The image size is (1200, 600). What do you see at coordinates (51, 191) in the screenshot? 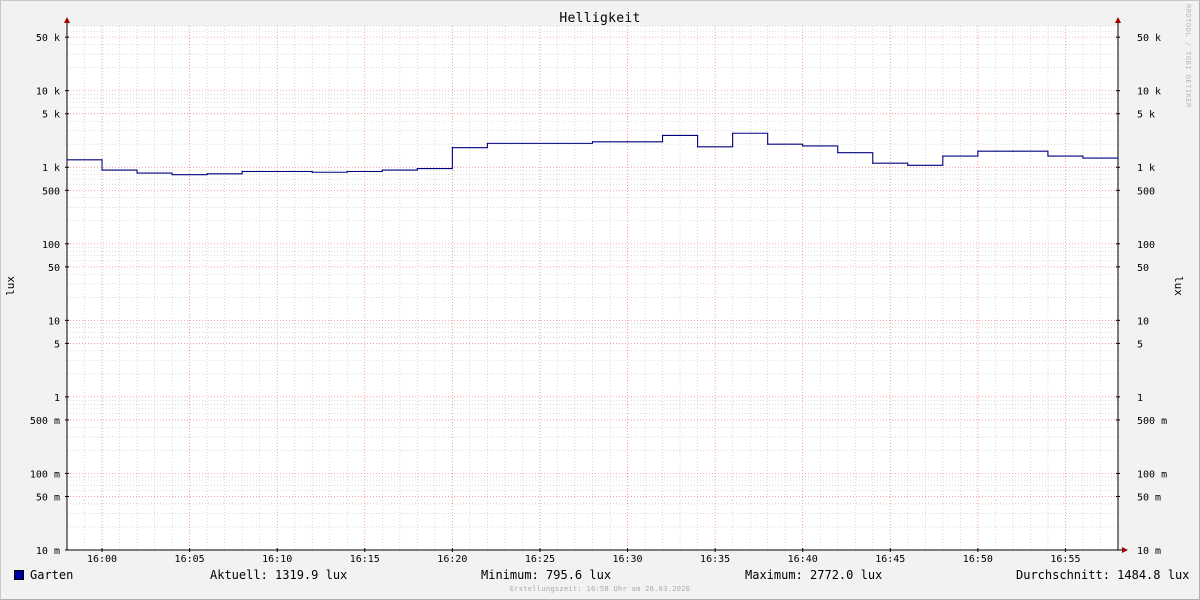
I see `y-tick-label-left: 500` at bounding box center [51, 191].